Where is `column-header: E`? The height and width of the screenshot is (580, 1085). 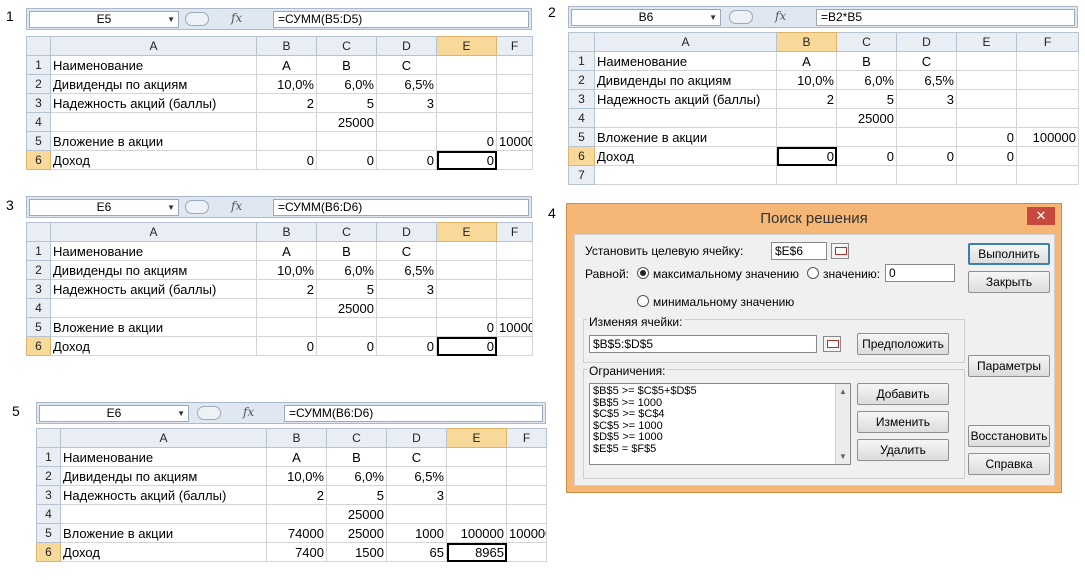
column-header: E is located at coordinates (466, 232).